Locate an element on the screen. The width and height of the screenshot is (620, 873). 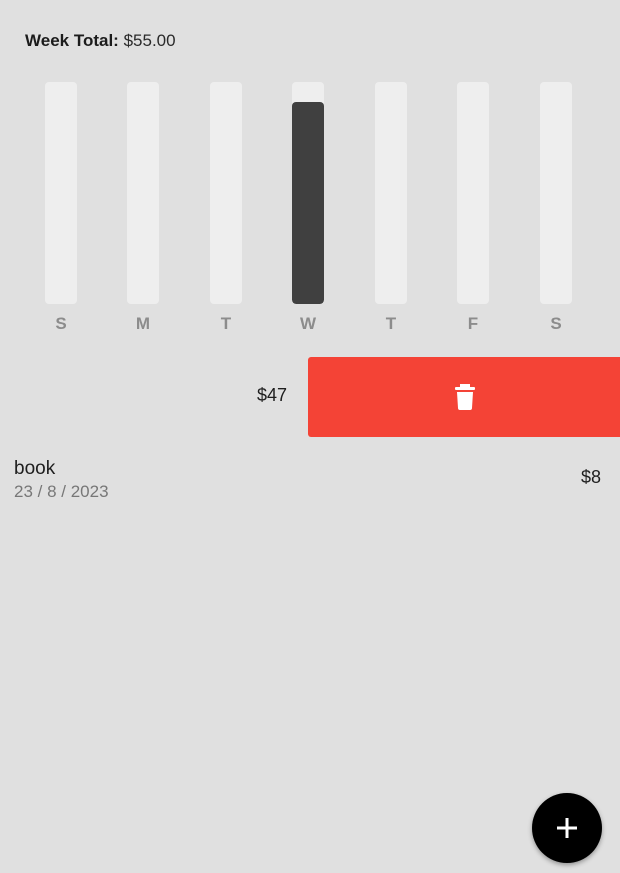
transaction-amount: $8 is located at coordinates (590, 477).